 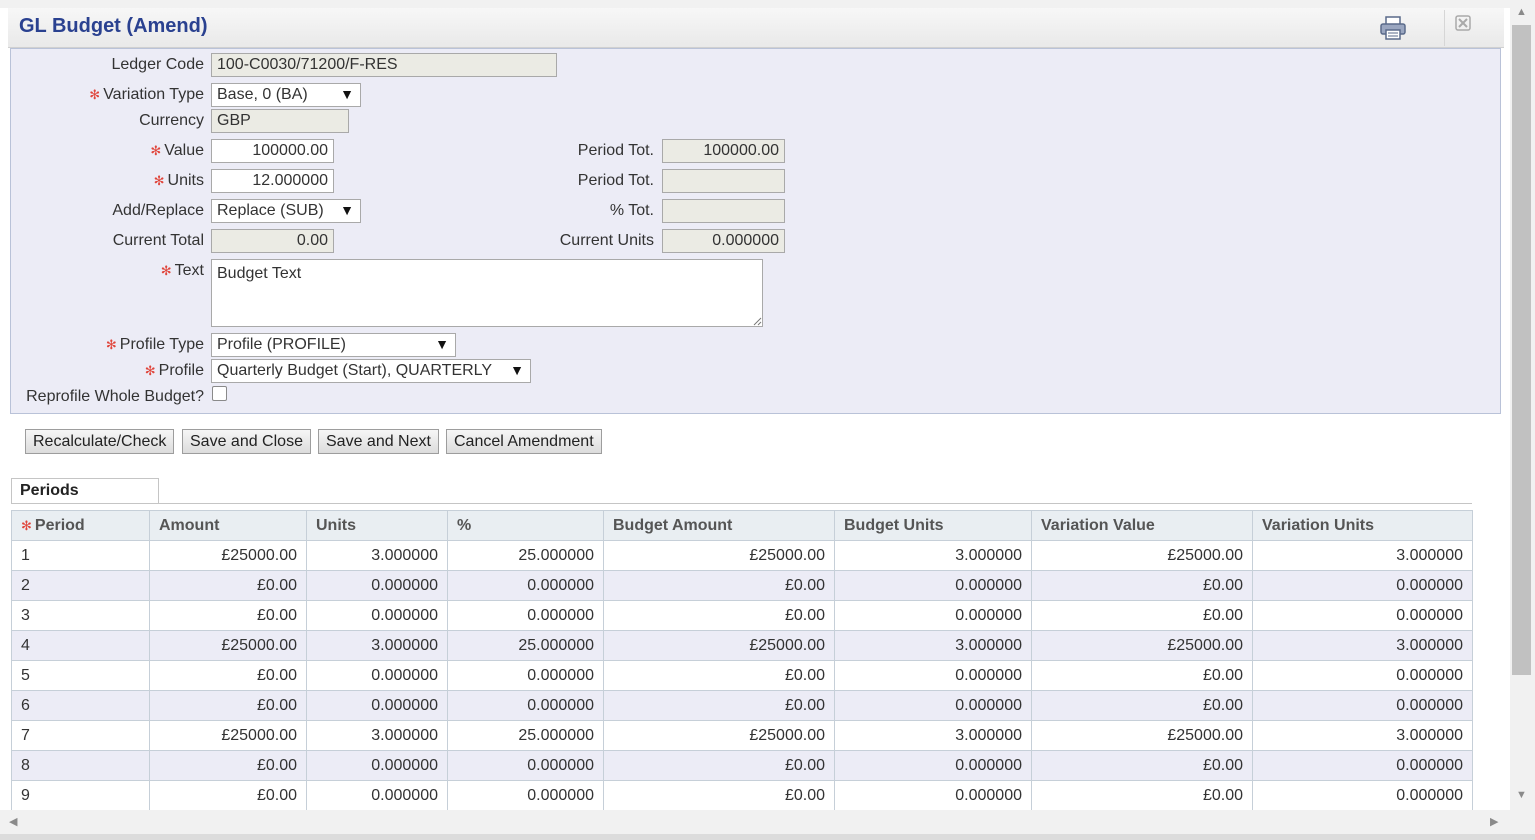 I want to click on currency-label: Currency, so click(x=171, y=120).